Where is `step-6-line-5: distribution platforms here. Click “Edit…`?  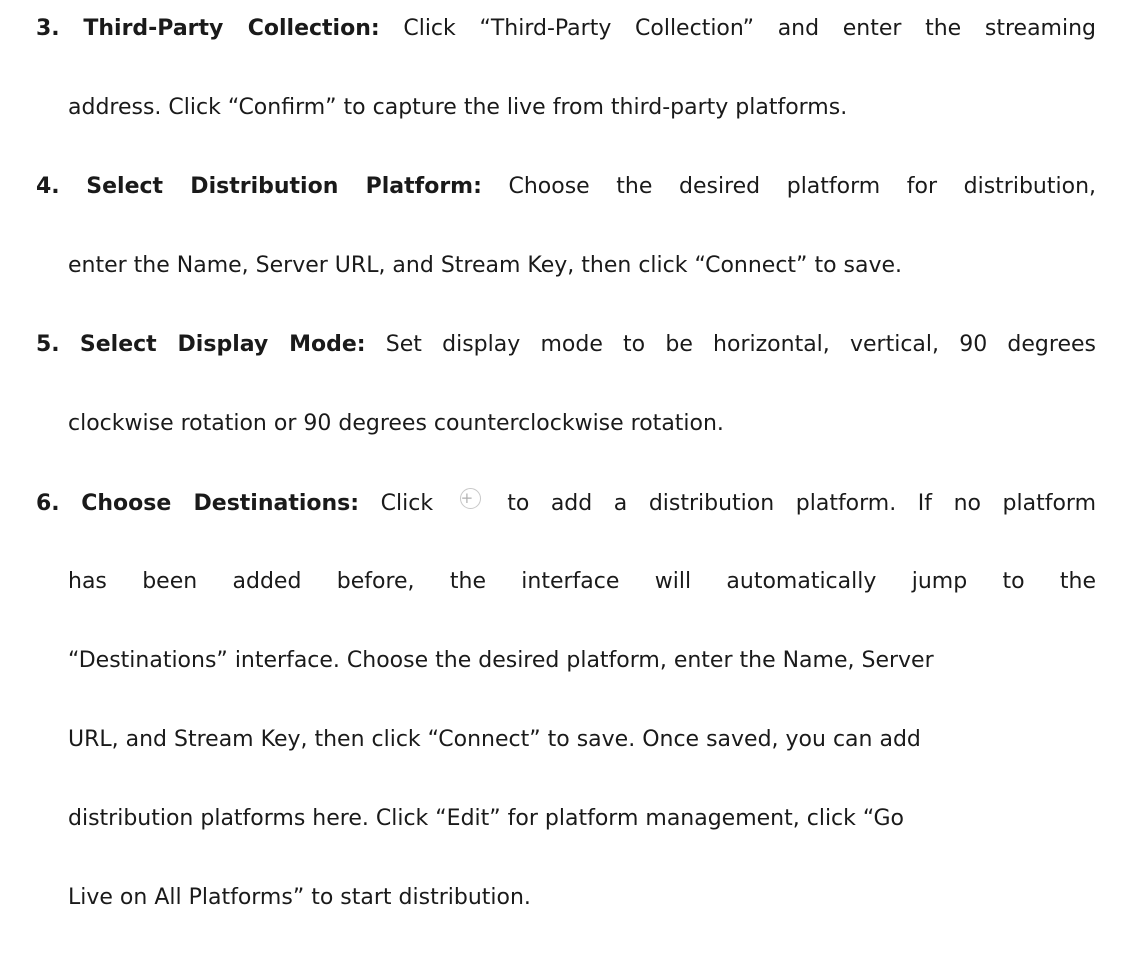 step-6-line-5: distribution platforms here. Click “Edit… is located at coordinates (486, 818).